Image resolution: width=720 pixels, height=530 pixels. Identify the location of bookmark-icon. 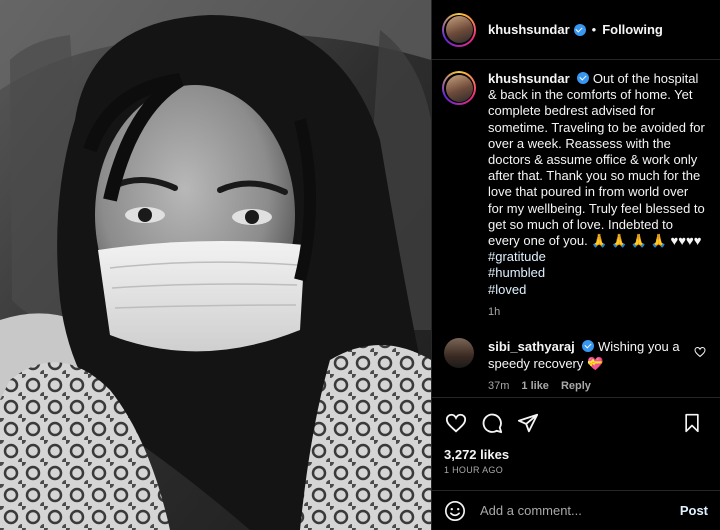
(692, 422).